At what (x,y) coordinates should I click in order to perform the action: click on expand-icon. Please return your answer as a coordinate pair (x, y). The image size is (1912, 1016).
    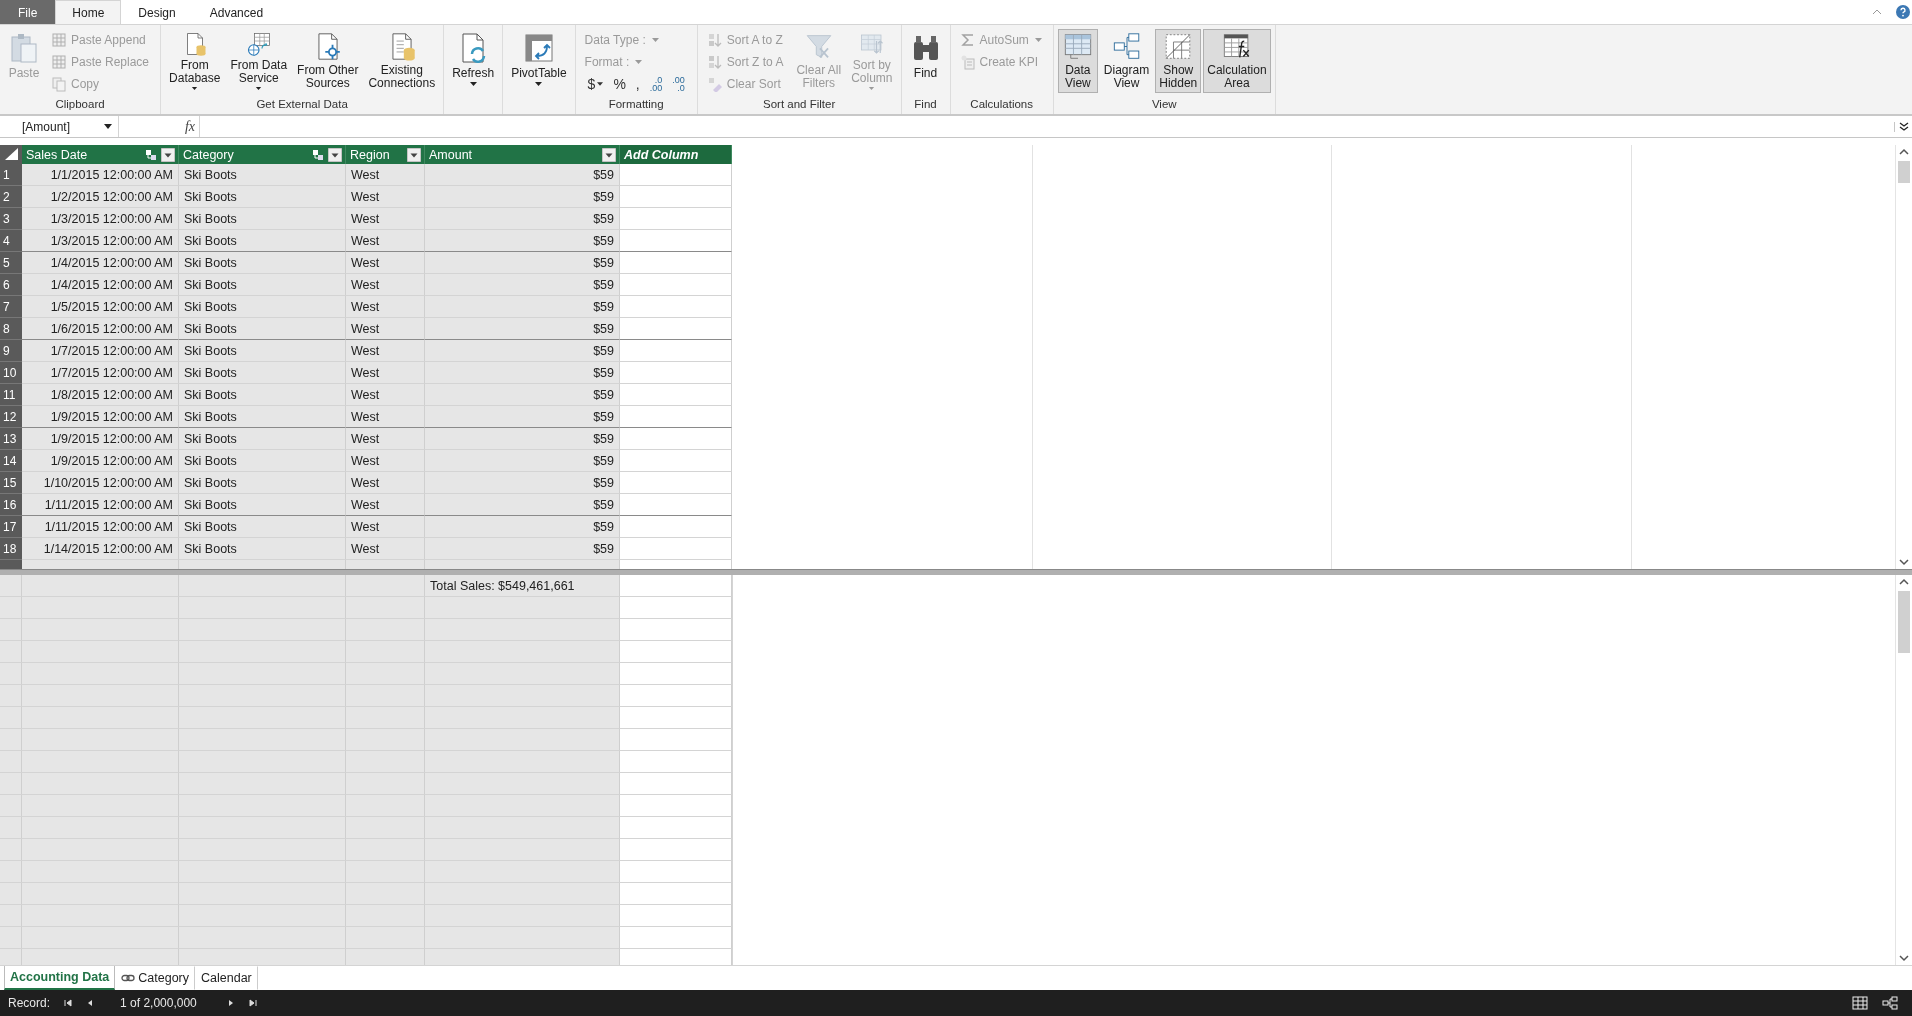
    Looking at the image, I should click on (1901, 126).